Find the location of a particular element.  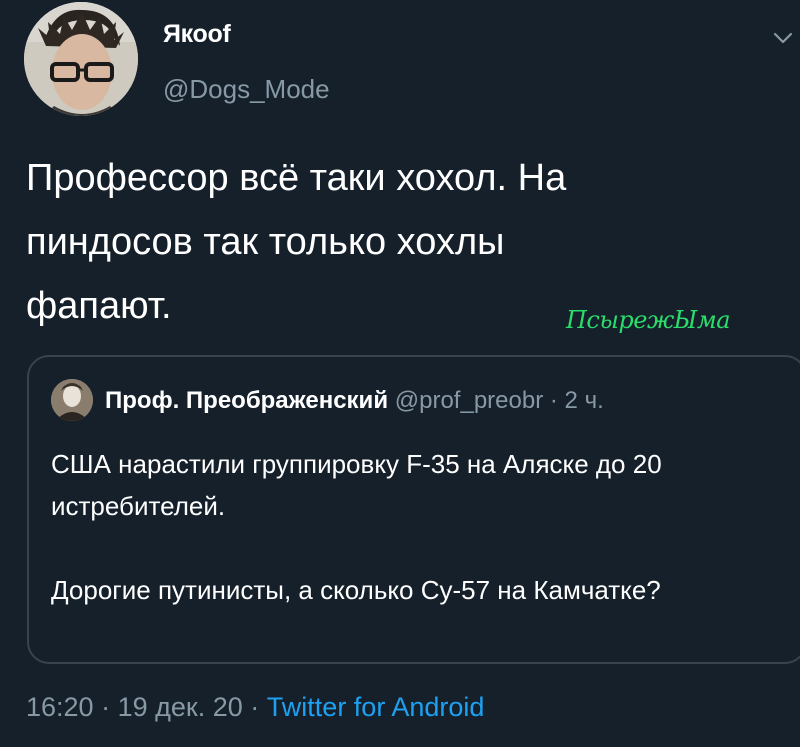

author-avatar is located at coordinates (81, 59).